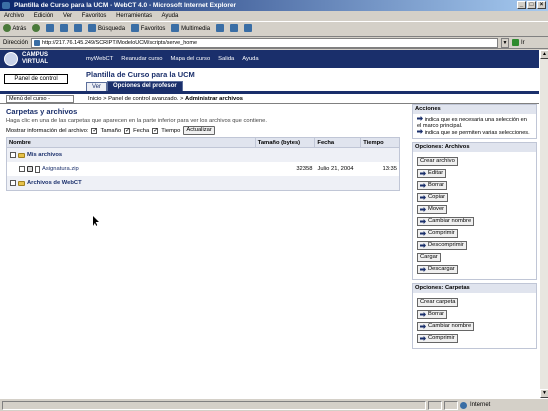 Image resolution: width=548 pixels, height=411 pixels. Describe the element at coordinates (505, 42) in the screenshot. I see `address-dropdown-icon: ▼` at that location.